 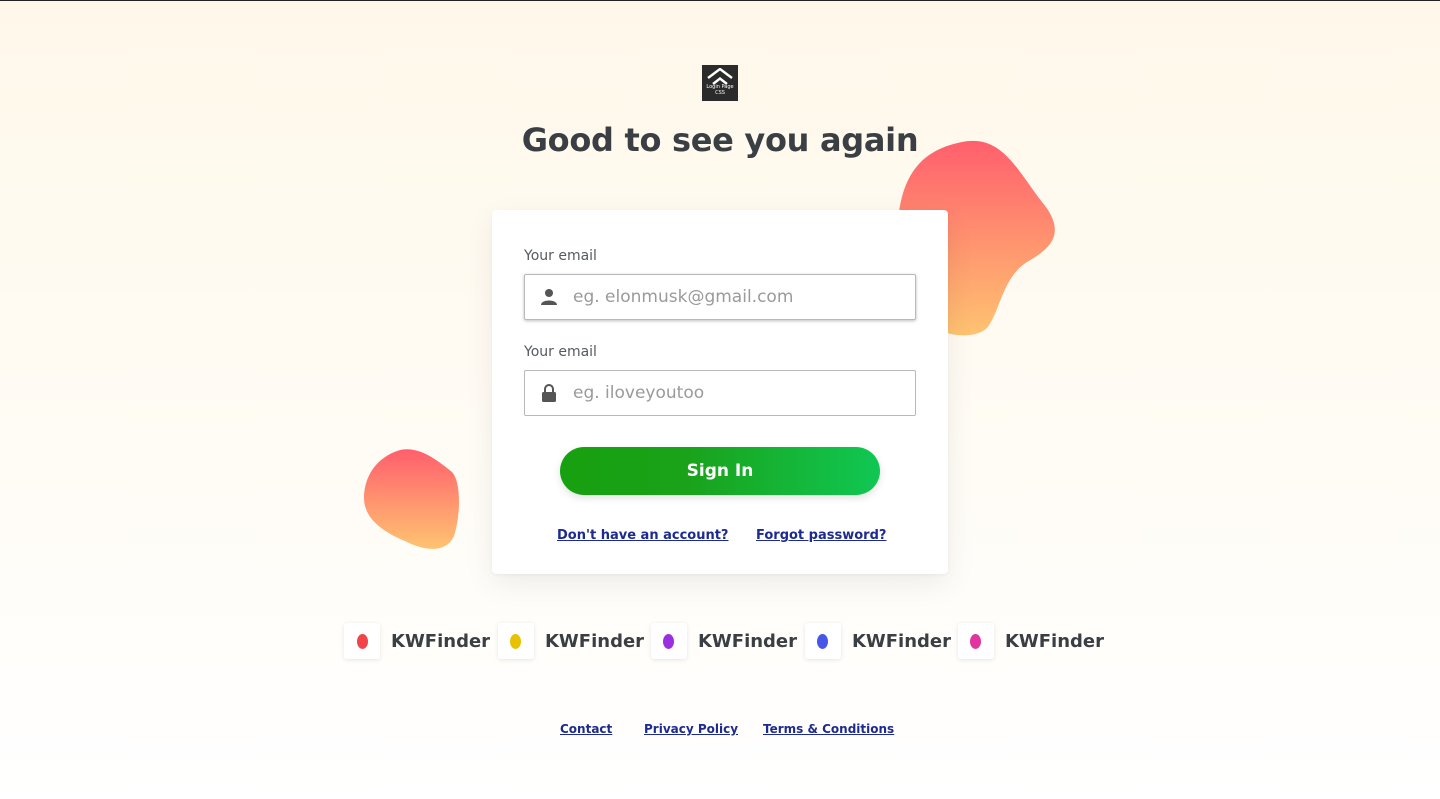 What do you see at coordinates (586, 729) in the screenshot?
I see `contact-link: Contact` at bounding box center [586, 729].